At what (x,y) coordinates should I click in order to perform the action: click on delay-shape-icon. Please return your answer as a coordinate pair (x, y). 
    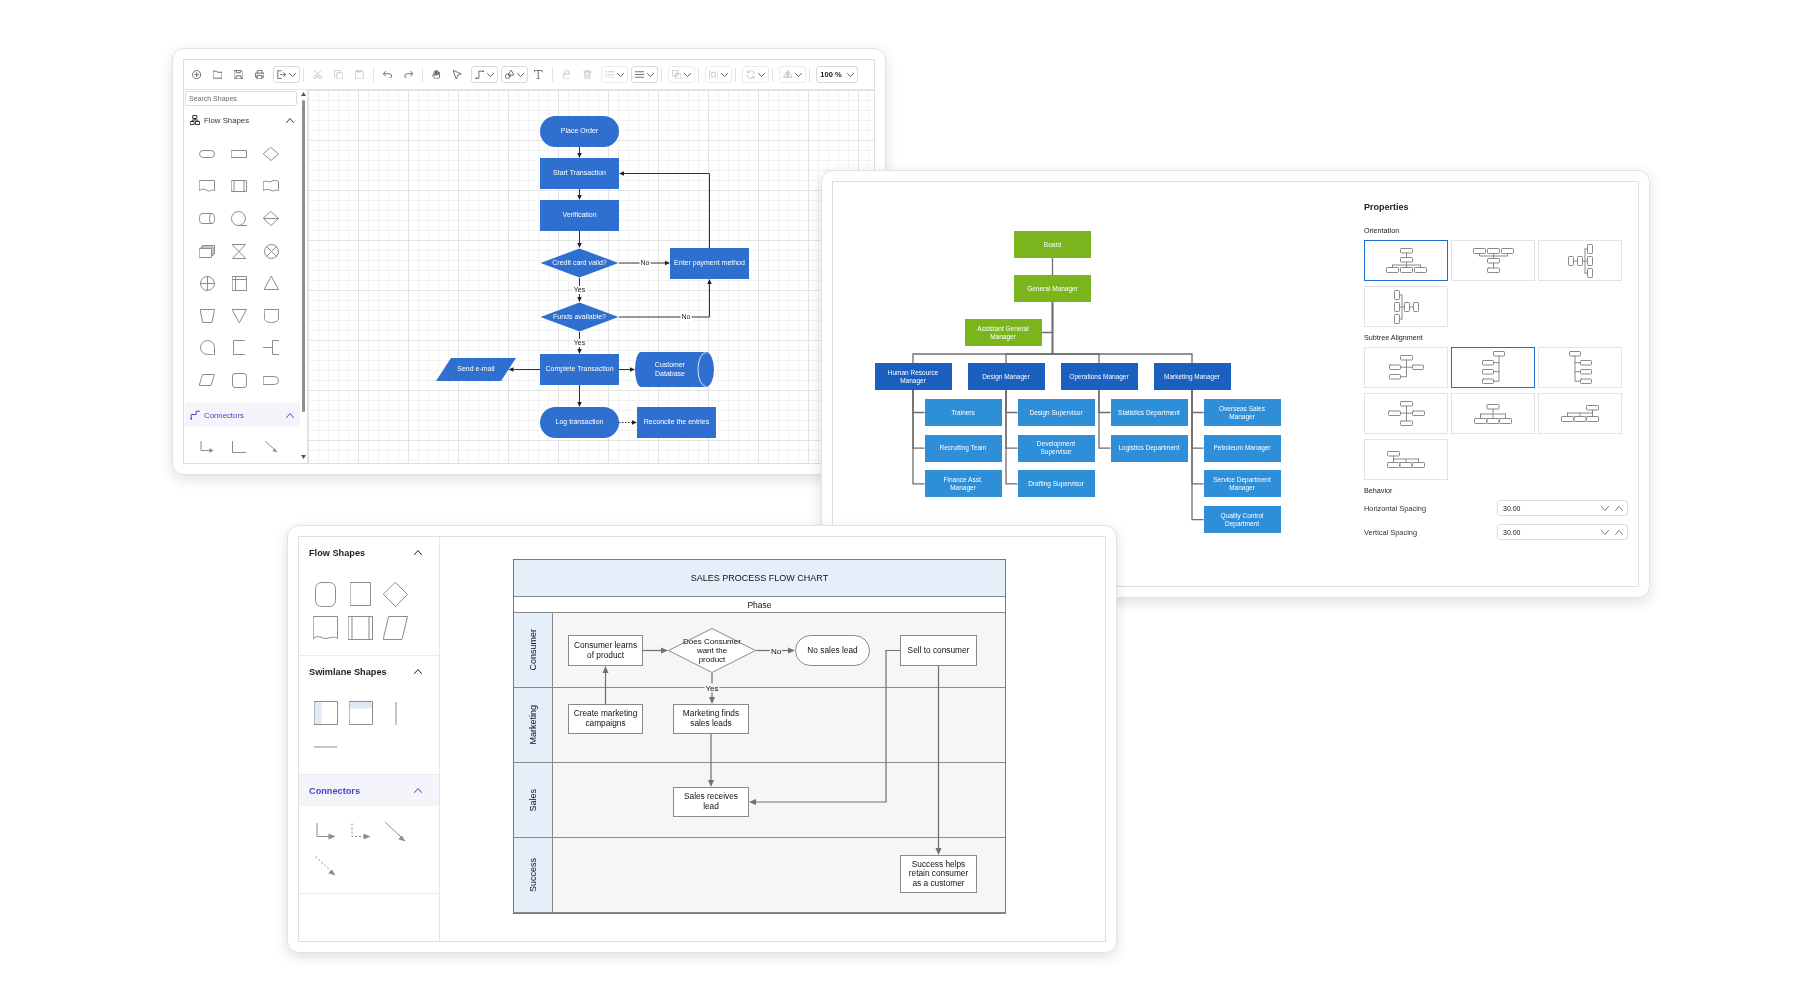
    Looking at the image, I should click on (271, 380).